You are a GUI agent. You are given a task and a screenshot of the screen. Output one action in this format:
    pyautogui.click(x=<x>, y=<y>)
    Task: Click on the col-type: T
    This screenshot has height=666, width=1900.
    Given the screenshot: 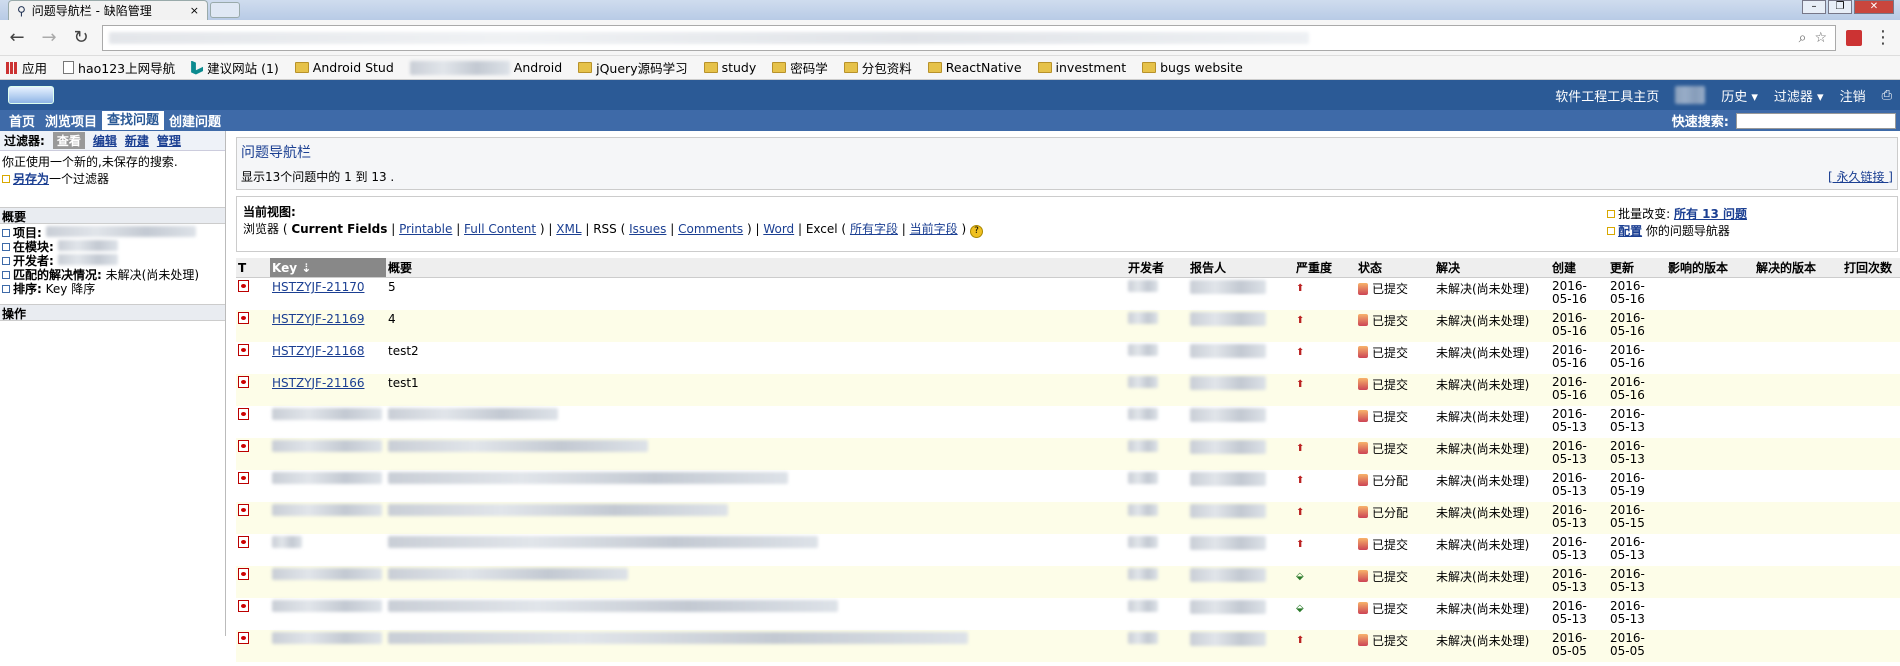 What is the action you would take?
    pyautogui.click(x=253, y=268)
    